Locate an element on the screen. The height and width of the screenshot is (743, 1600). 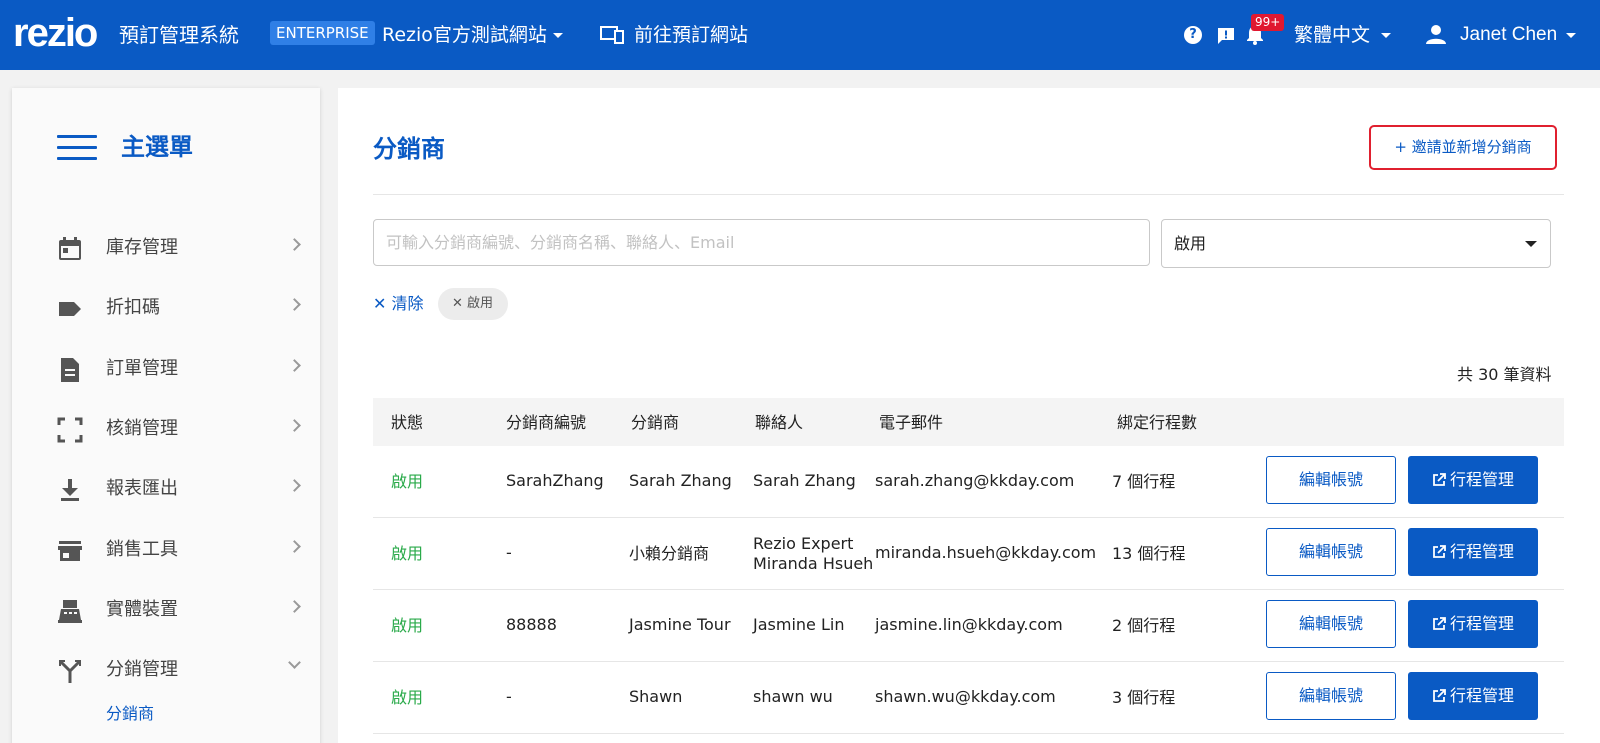
sidebar-item-orders: 訂單管理 is located at coordinates (166, 369).